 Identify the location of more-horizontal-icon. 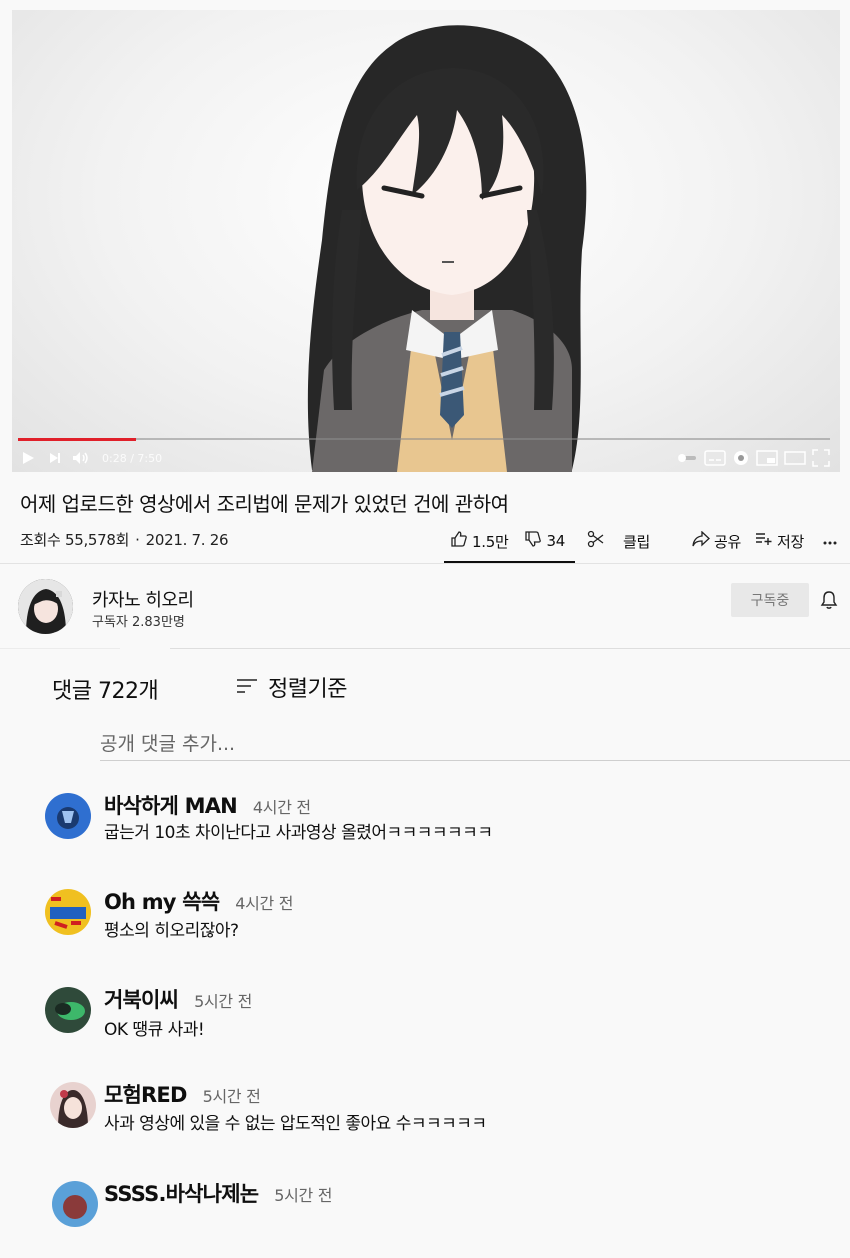
(830, 541).